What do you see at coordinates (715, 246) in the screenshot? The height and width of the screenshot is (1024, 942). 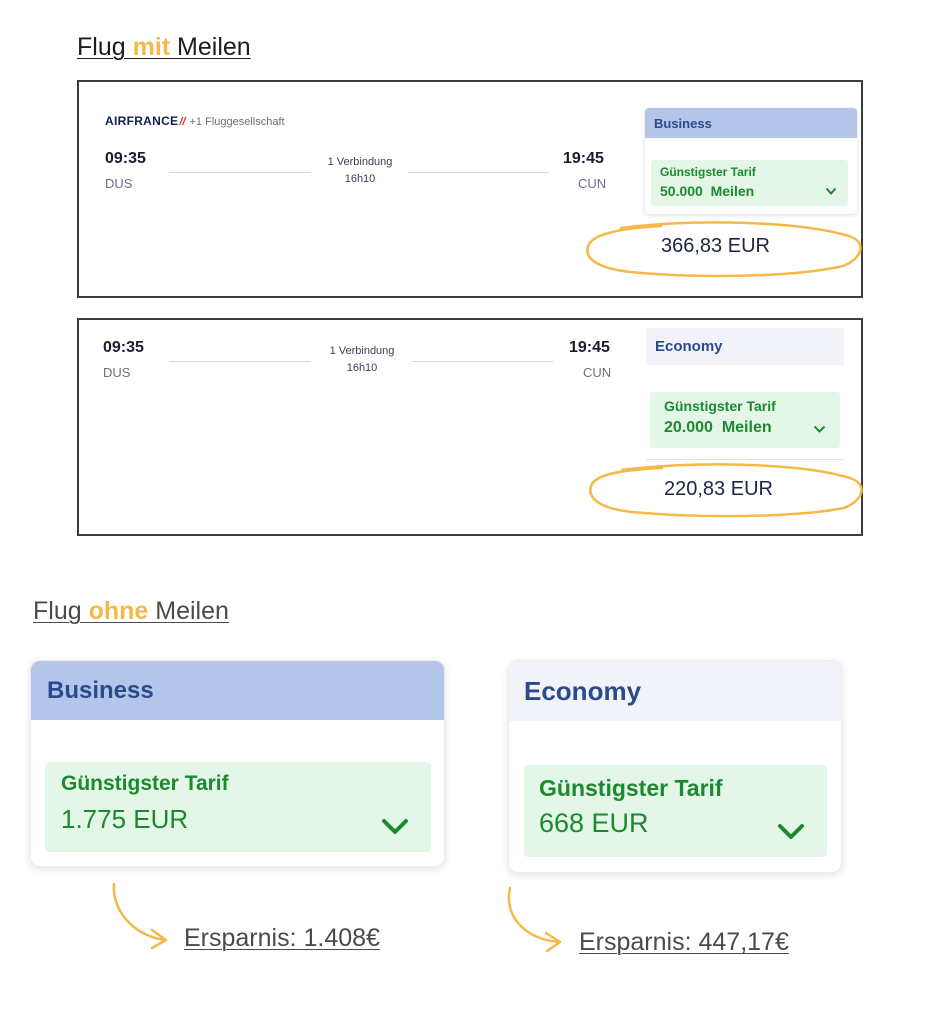 I see `price-business: 366,83 EUR` at bounding box center [715, 246].